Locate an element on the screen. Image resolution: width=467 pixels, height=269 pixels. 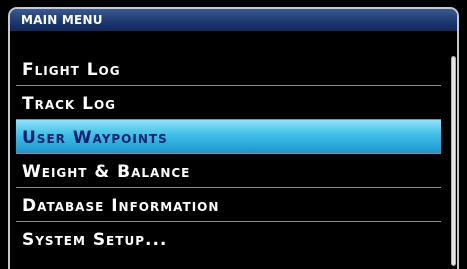
menu-item-label: Track Log is located at coordinates (69, 104).